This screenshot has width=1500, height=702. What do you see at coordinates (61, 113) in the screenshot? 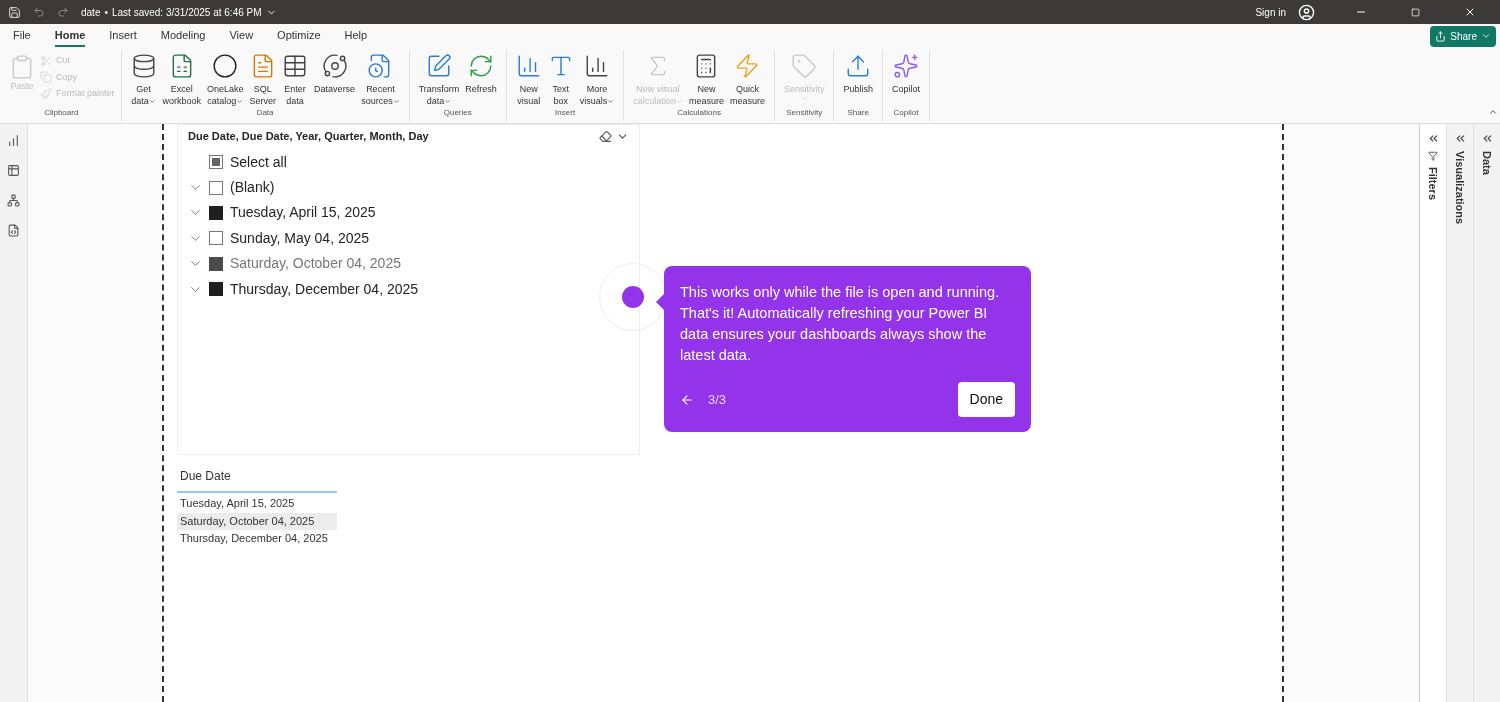
I see `group-label: Clipboard` at bounding box center [61, 113].